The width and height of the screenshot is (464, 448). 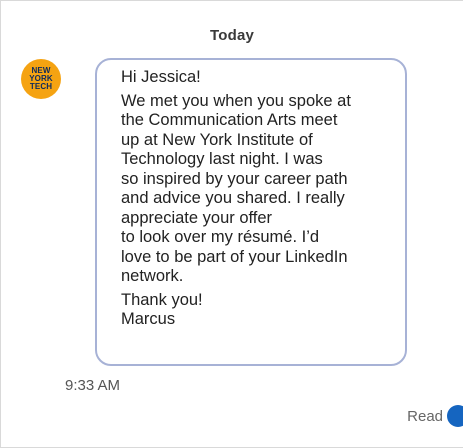 What do you see at coordinates (232, 35) in the screenshot?
I see `date-divider: Today` at bounding box center [232, 35].